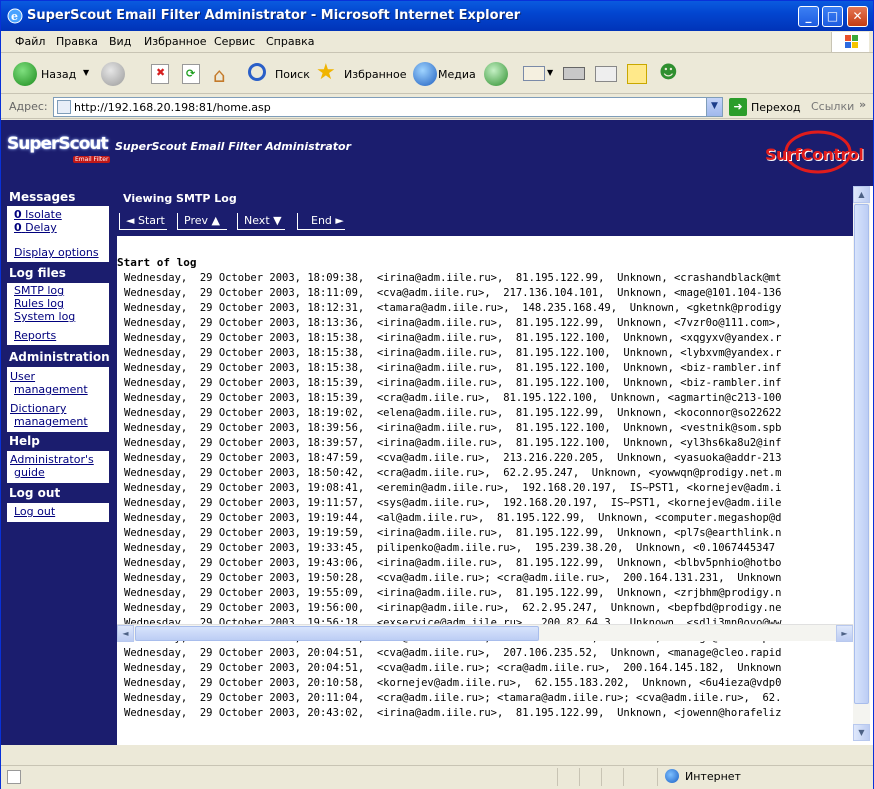  What do you see at coordinates (125, 633) in the screenshot?
I see `scroll-left-icon: ◄` at bounding box center [125, 633].